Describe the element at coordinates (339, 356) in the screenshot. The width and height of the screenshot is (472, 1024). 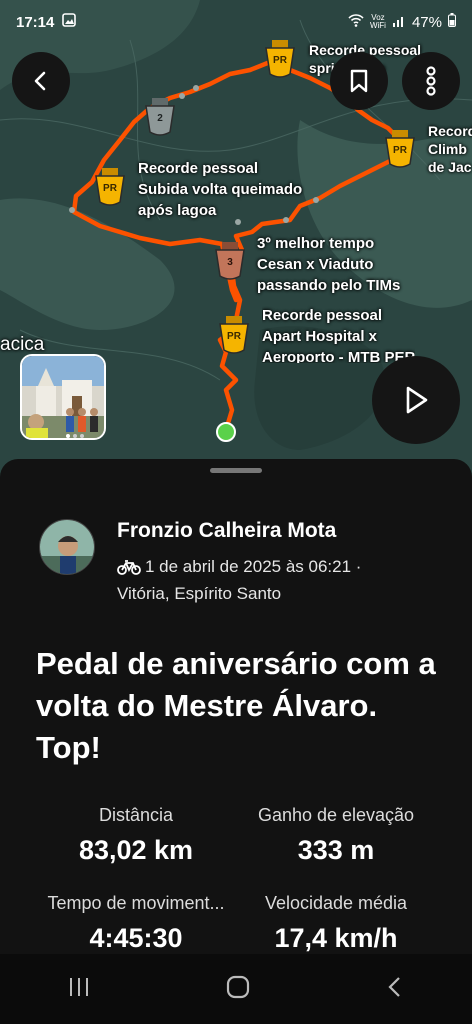
I see `segment-label-line: Aeroporto - MTB PER` at that location.